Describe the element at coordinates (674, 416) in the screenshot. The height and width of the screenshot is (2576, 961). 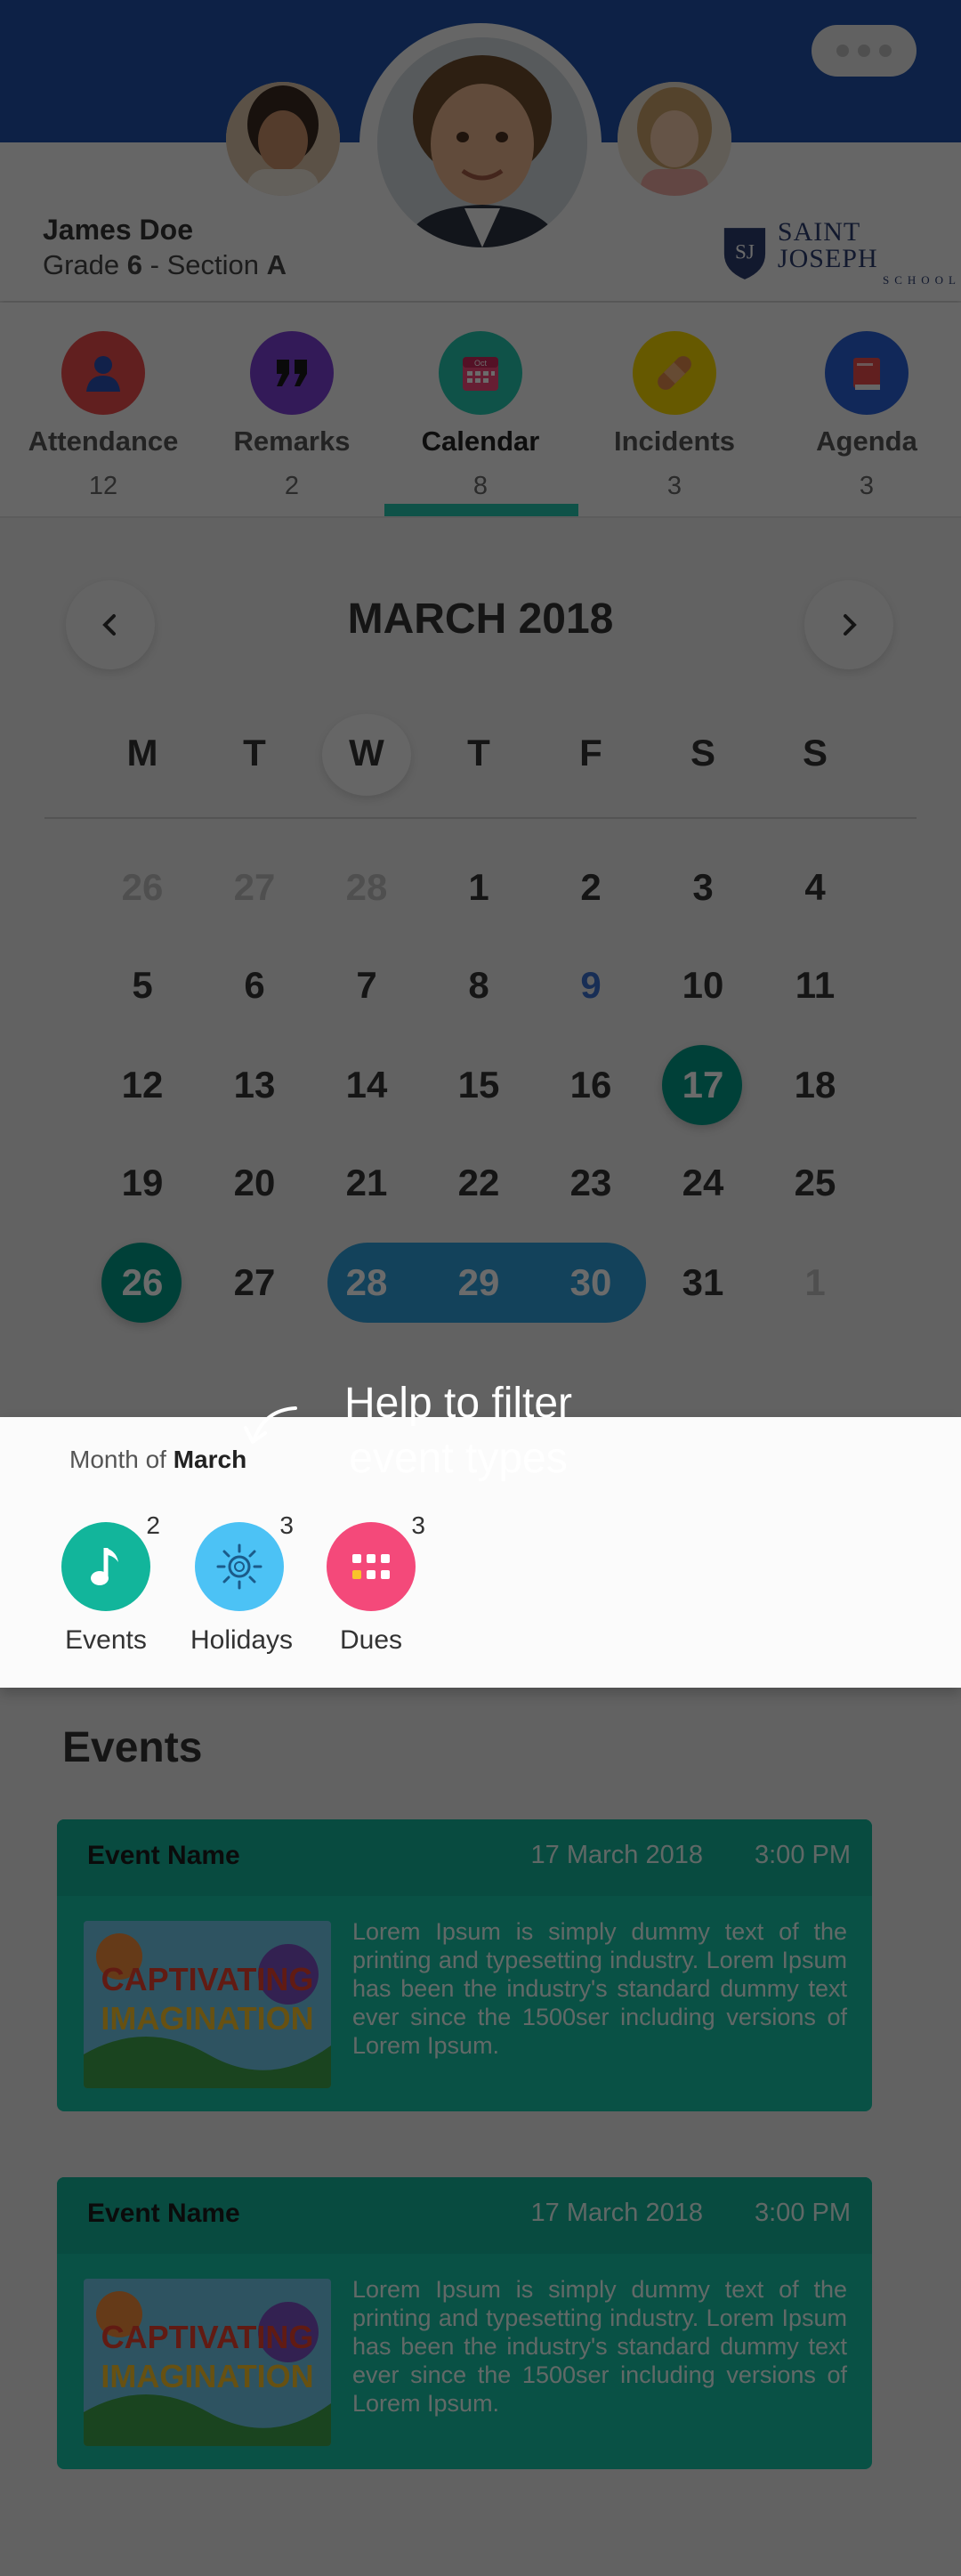
I see `tab-incidents: Incidents 3` at that location.